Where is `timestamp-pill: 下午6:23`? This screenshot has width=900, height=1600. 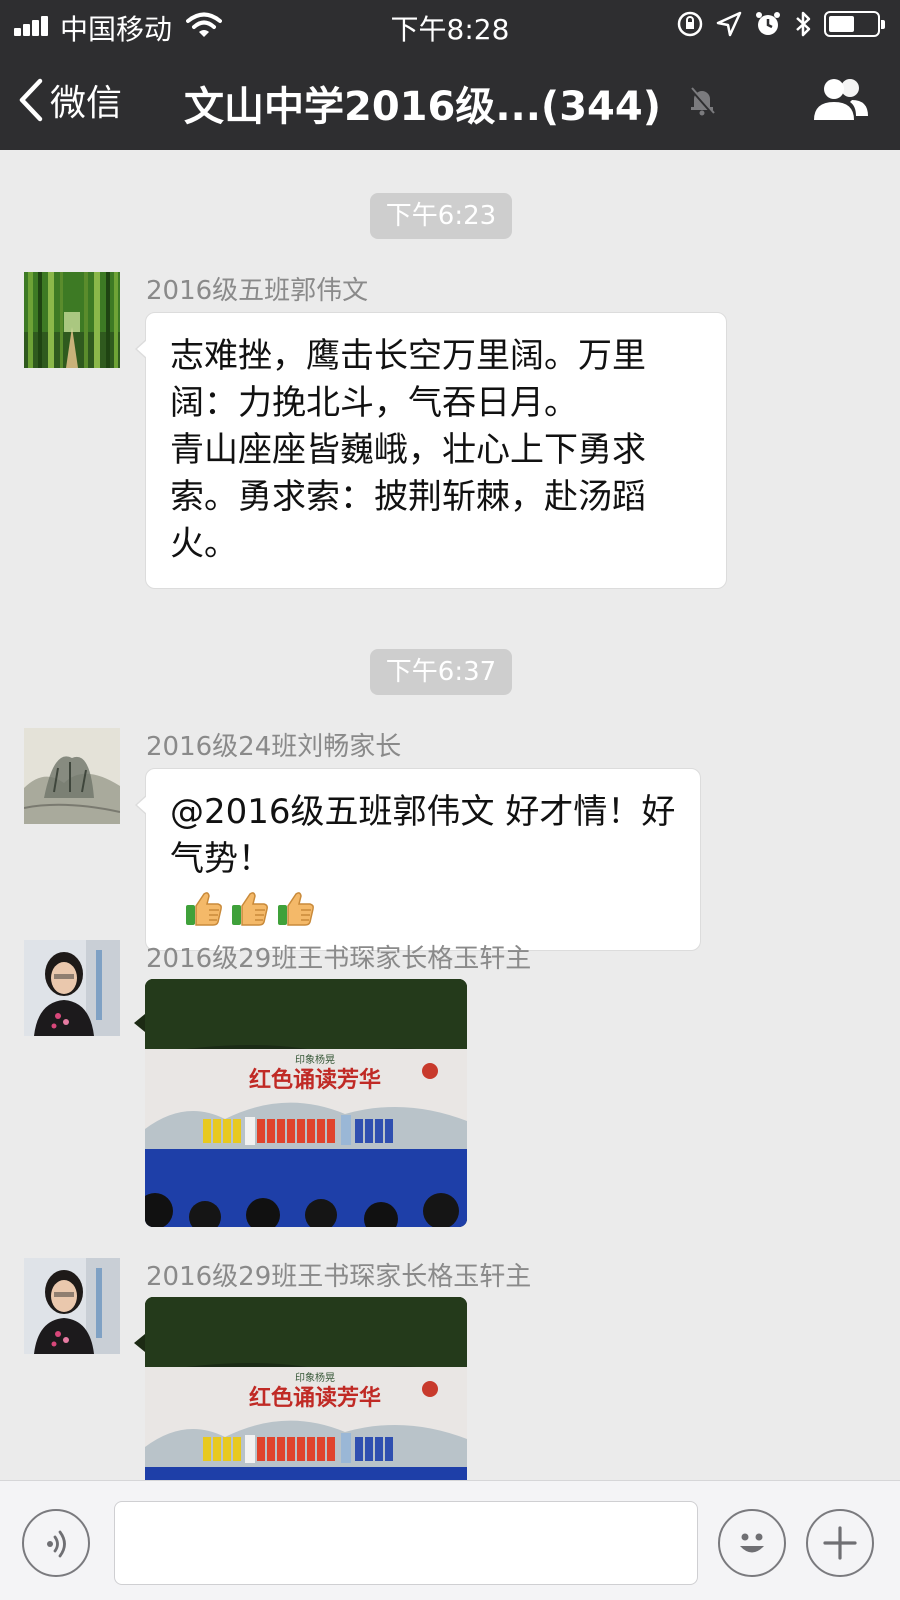
timestamp-pill: 下午6:23 is located at coordinates (441, 216).